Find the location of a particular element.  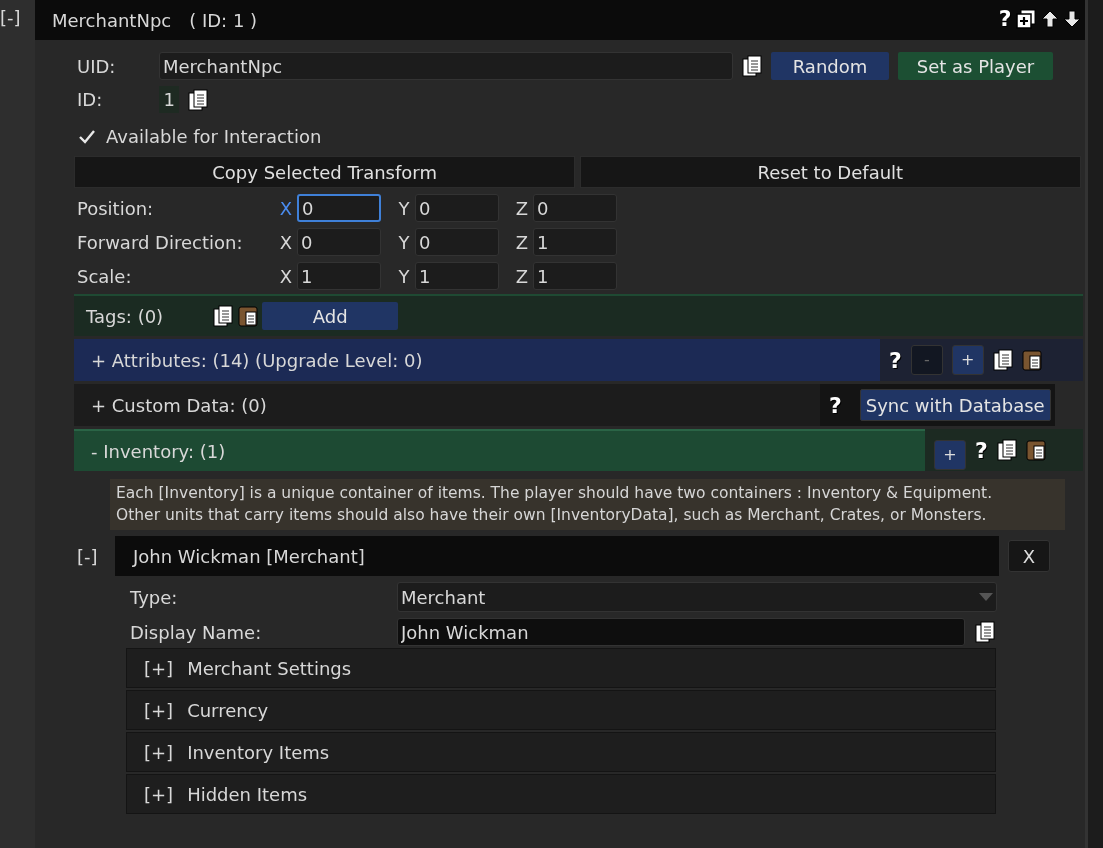

sync-button: Sync with Database is located at coordinates (955, 405).